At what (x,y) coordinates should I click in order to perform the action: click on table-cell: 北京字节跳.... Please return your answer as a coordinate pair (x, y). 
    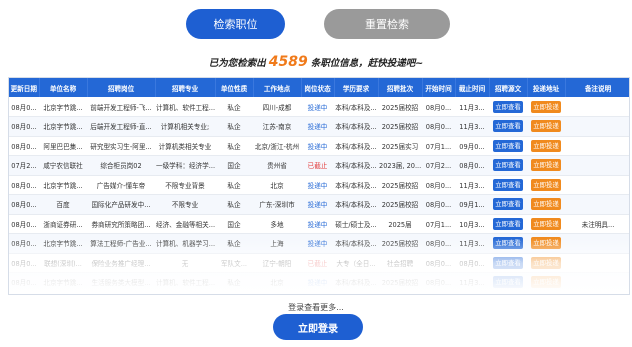
    Looking at the image, I should click on (63, 243).